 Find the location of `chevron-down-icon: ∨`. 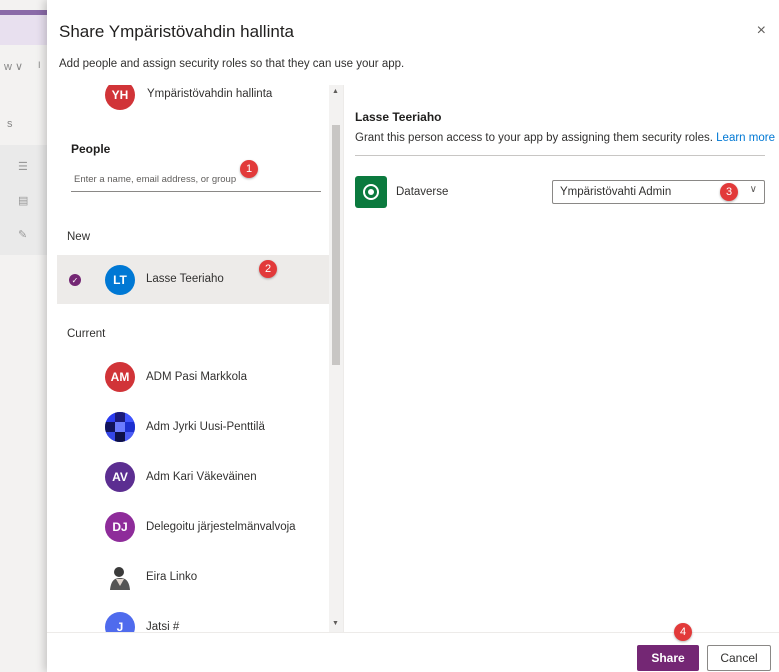

chevron-down-icon: ∨ is located at coordinates (753, 189).